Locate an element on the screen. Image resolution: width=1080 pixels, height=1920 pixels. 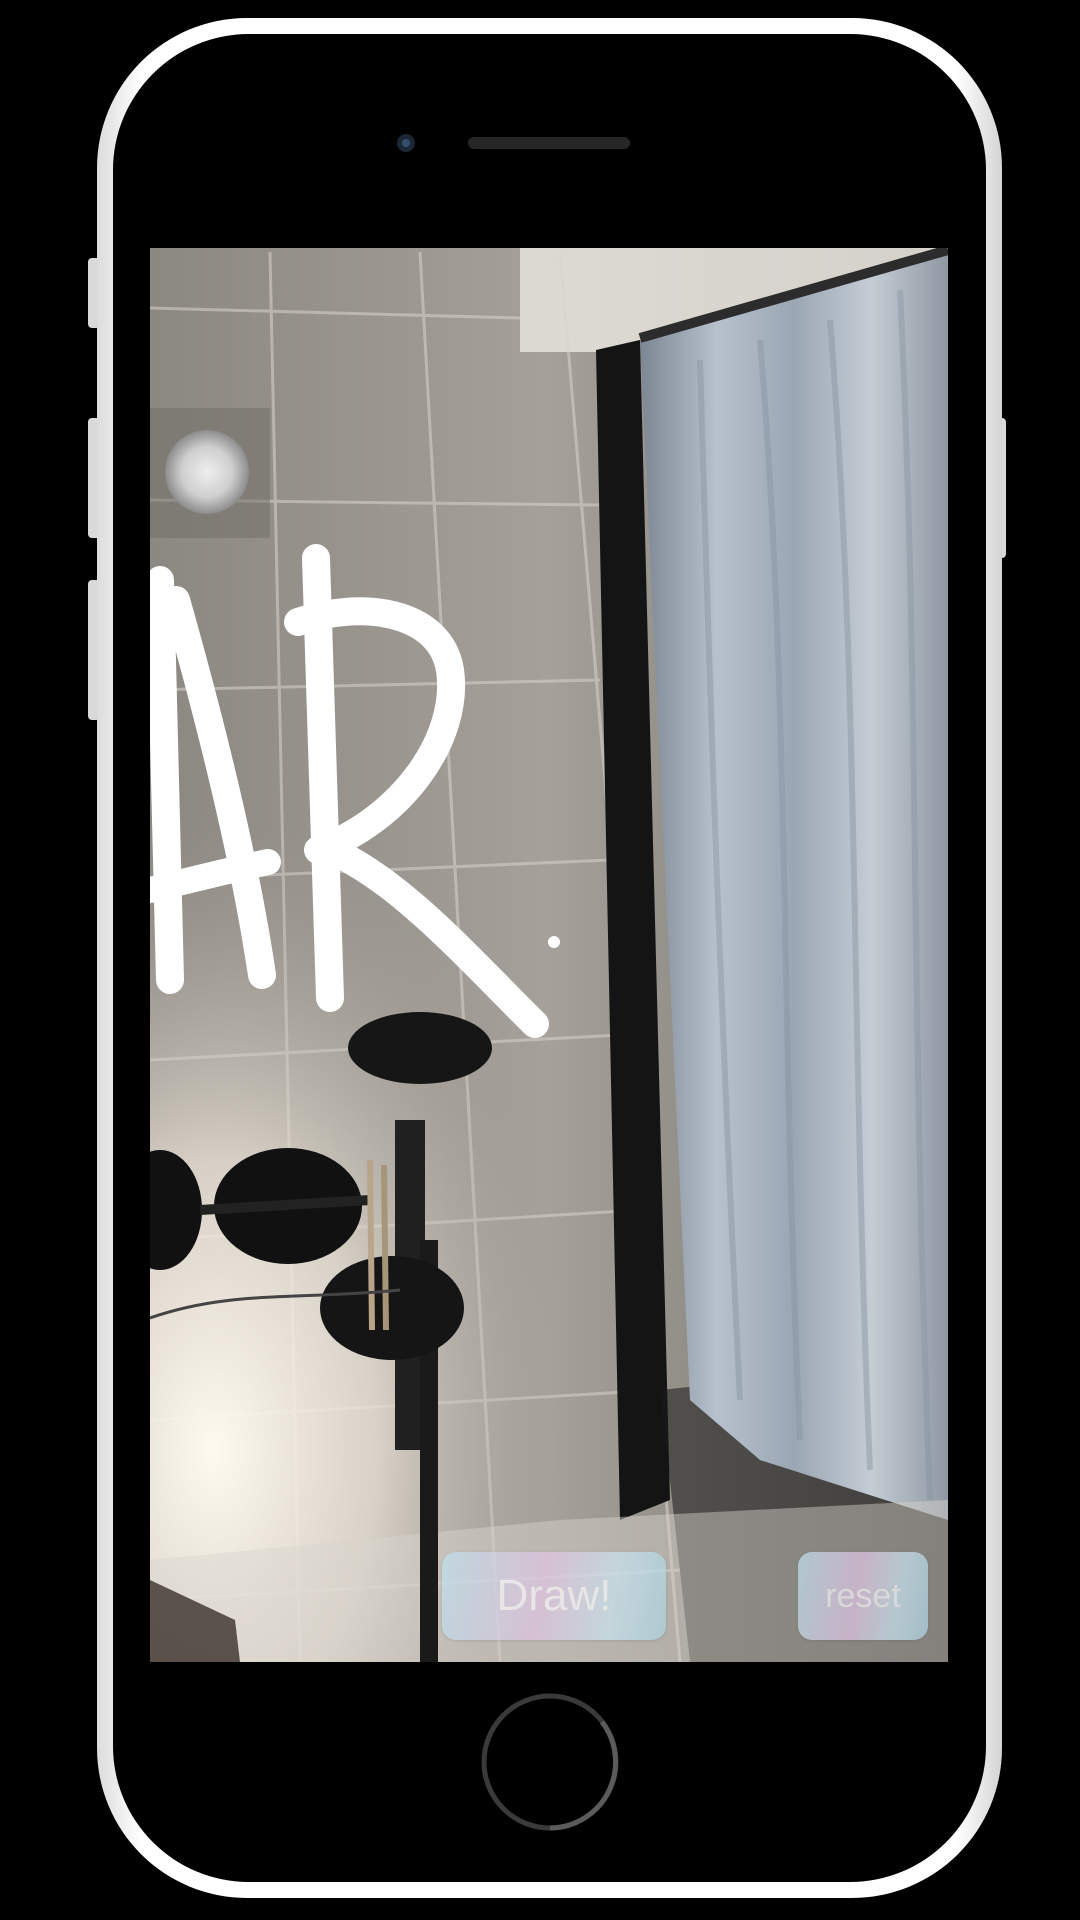
earpiece-speaker-icon is located at coordinates (549, 143).